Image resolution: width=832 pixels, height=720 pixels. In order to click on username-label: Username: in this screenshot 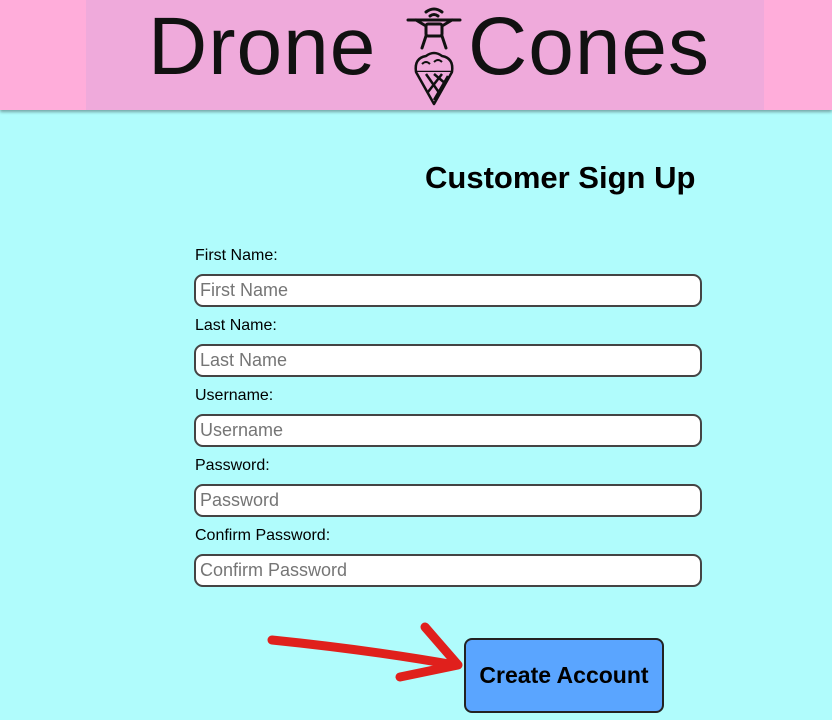, I will do `click(234, 395)`.